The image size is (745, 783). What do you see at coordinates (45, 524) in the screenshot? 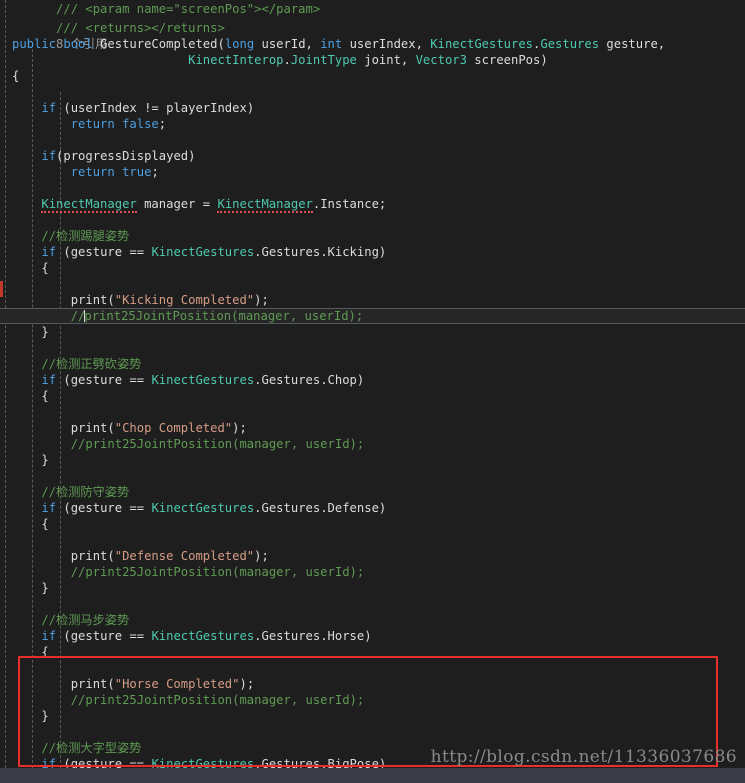
I see `brace-open-defense: {` at bounding box center [45, 524].